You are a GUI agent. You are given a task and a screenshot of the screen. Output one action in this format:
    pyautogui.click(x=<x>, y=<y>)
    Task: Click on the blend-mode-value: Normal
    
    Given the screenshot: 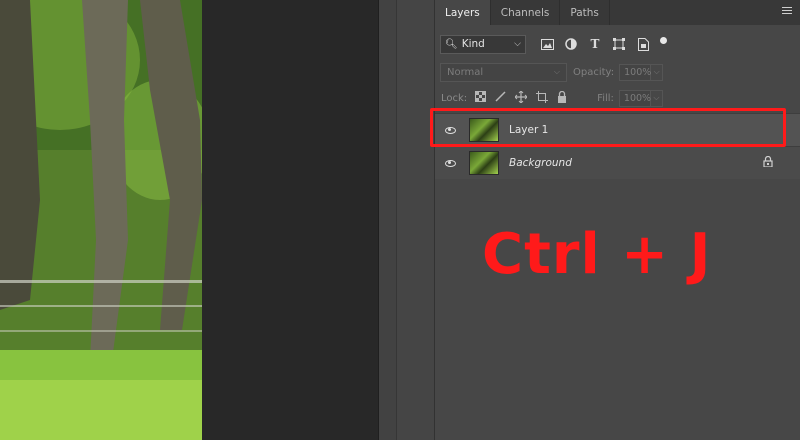 What is the action you would take?
    pyautogui.click(x=465, y=72)
    